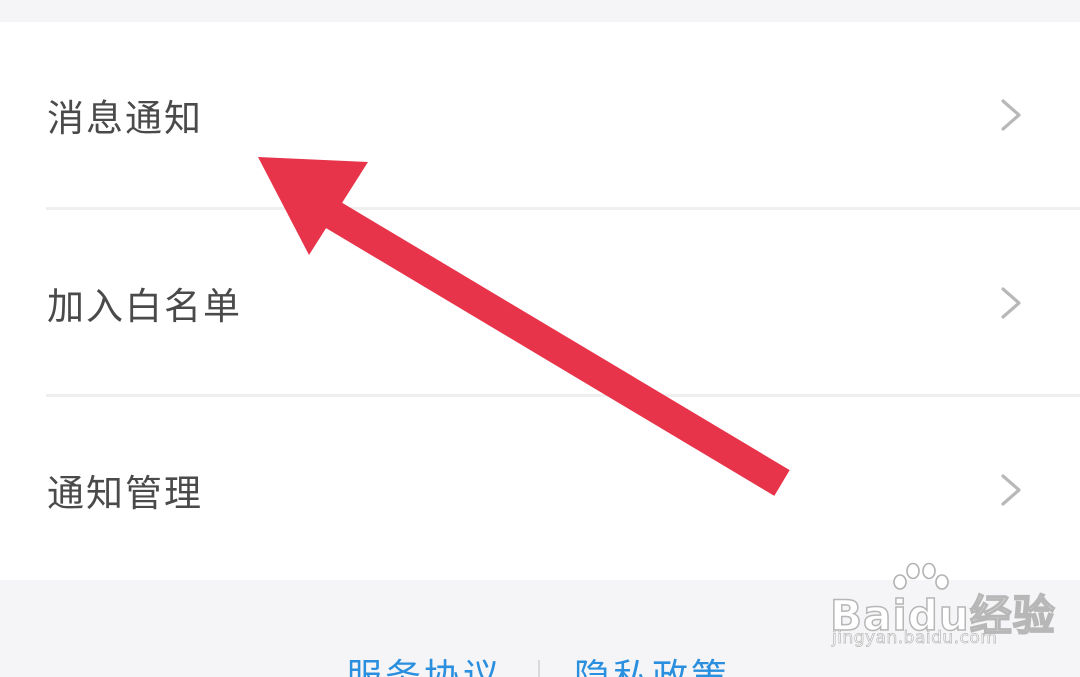 Image resolution: width=1080 pixels, height=677 pixels. Describe the element at coordinates (144, 306) in the screenshot. I see `settings-item-label: 加入白名单` at that location.